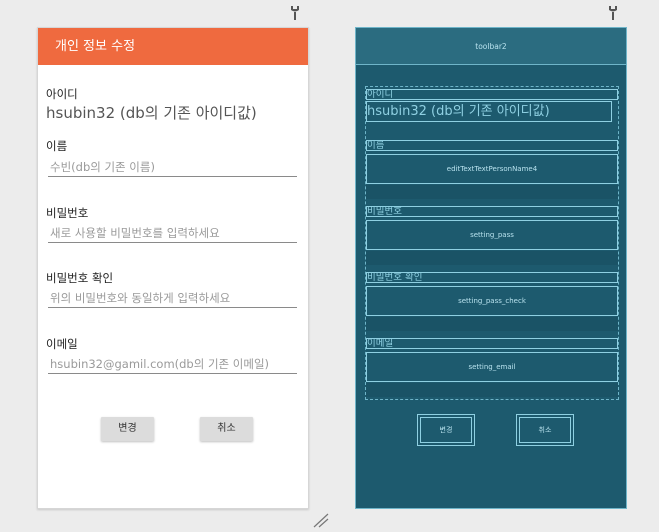  What do you see at coordinates (321, 522) in the screenshot?
I see `resize-handle-icon` at bounding box center [321, 522].